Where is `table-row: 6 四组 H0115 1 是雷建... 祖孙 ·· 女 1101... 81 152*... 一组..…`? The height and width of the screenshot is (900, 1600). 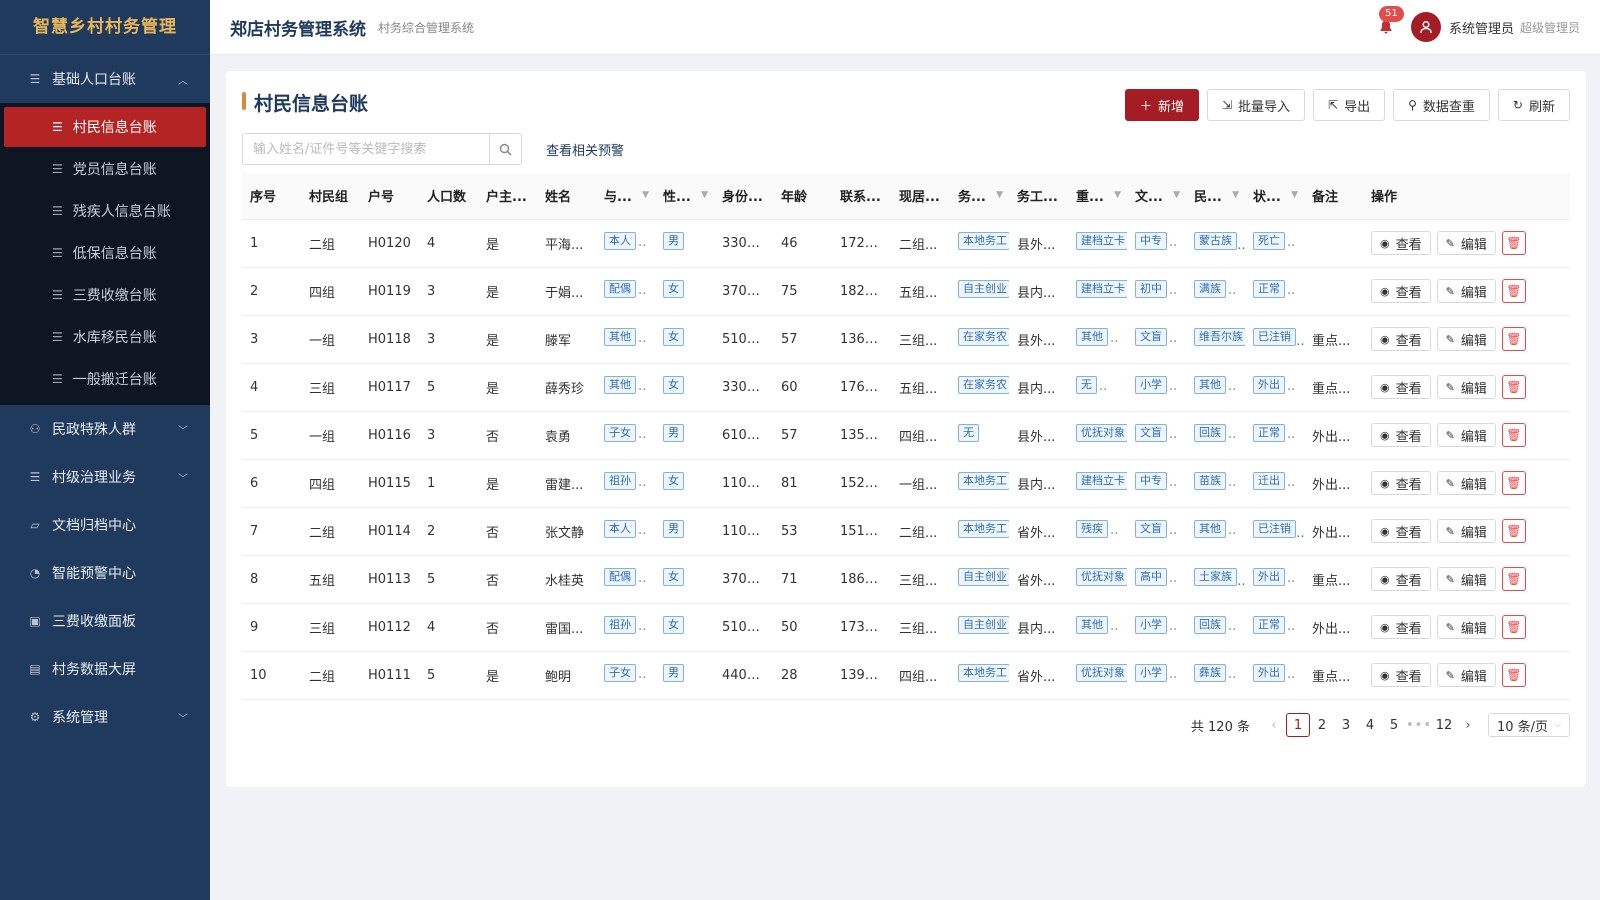
table-row: 6 四组 H0115 1 是雷建... 祖孙 ·· 女 1101... 81 152*... 一组..… is located at coordinates (906, 483).